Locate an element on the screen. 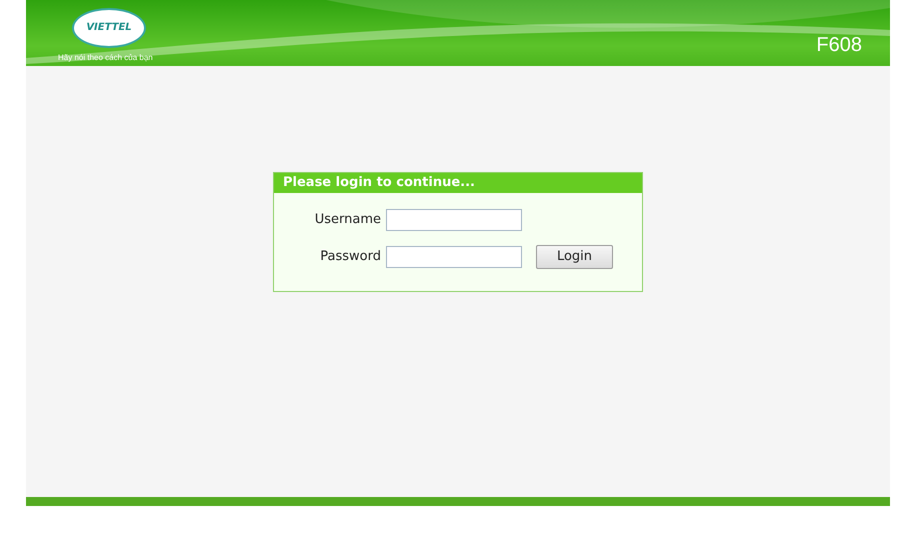 The image size is (908, 540). logo-text: VIETTEL is located at coordinates (109, 28).